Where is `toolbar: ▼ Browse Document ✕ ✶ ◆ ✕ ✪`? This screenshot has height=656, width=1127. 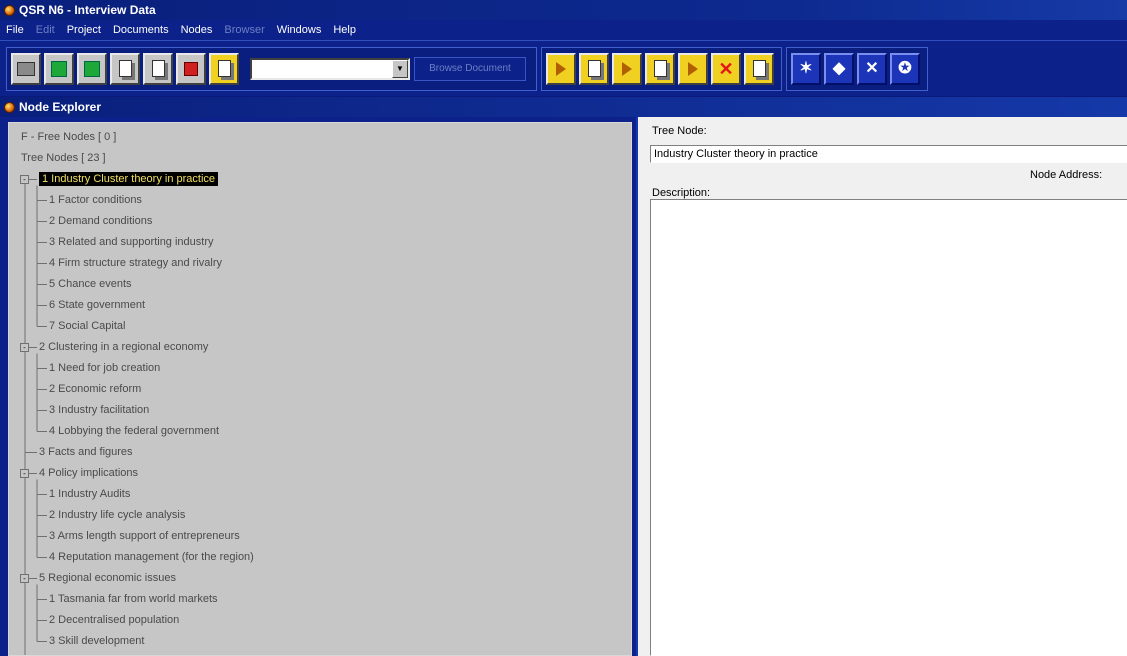 toolbar: ▼ Browse Document ✕ ✶ ◆ ✕ ✪ is located at coordinates (563, 68).